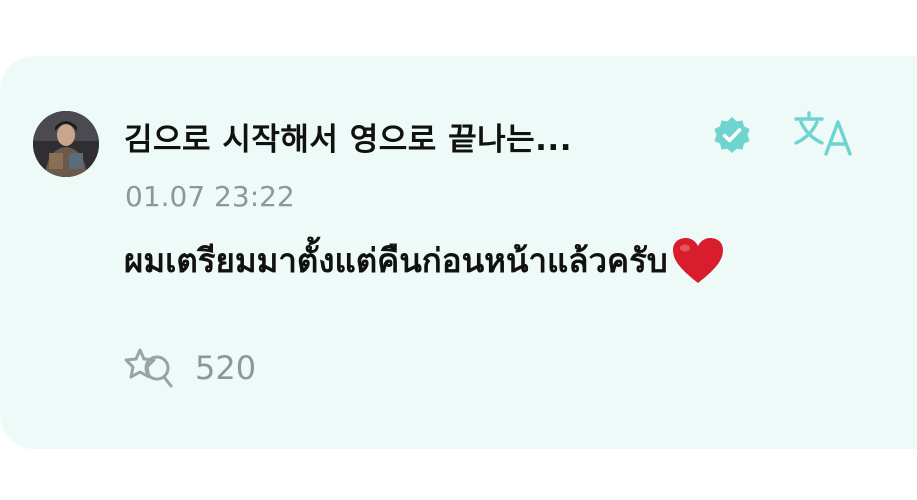 The width and height of the screenshot is (917, 500). Describe the element at coordinates (210, 196) in the screenshot. I see `comment-timestamp: 01.07 23:22` at that location.